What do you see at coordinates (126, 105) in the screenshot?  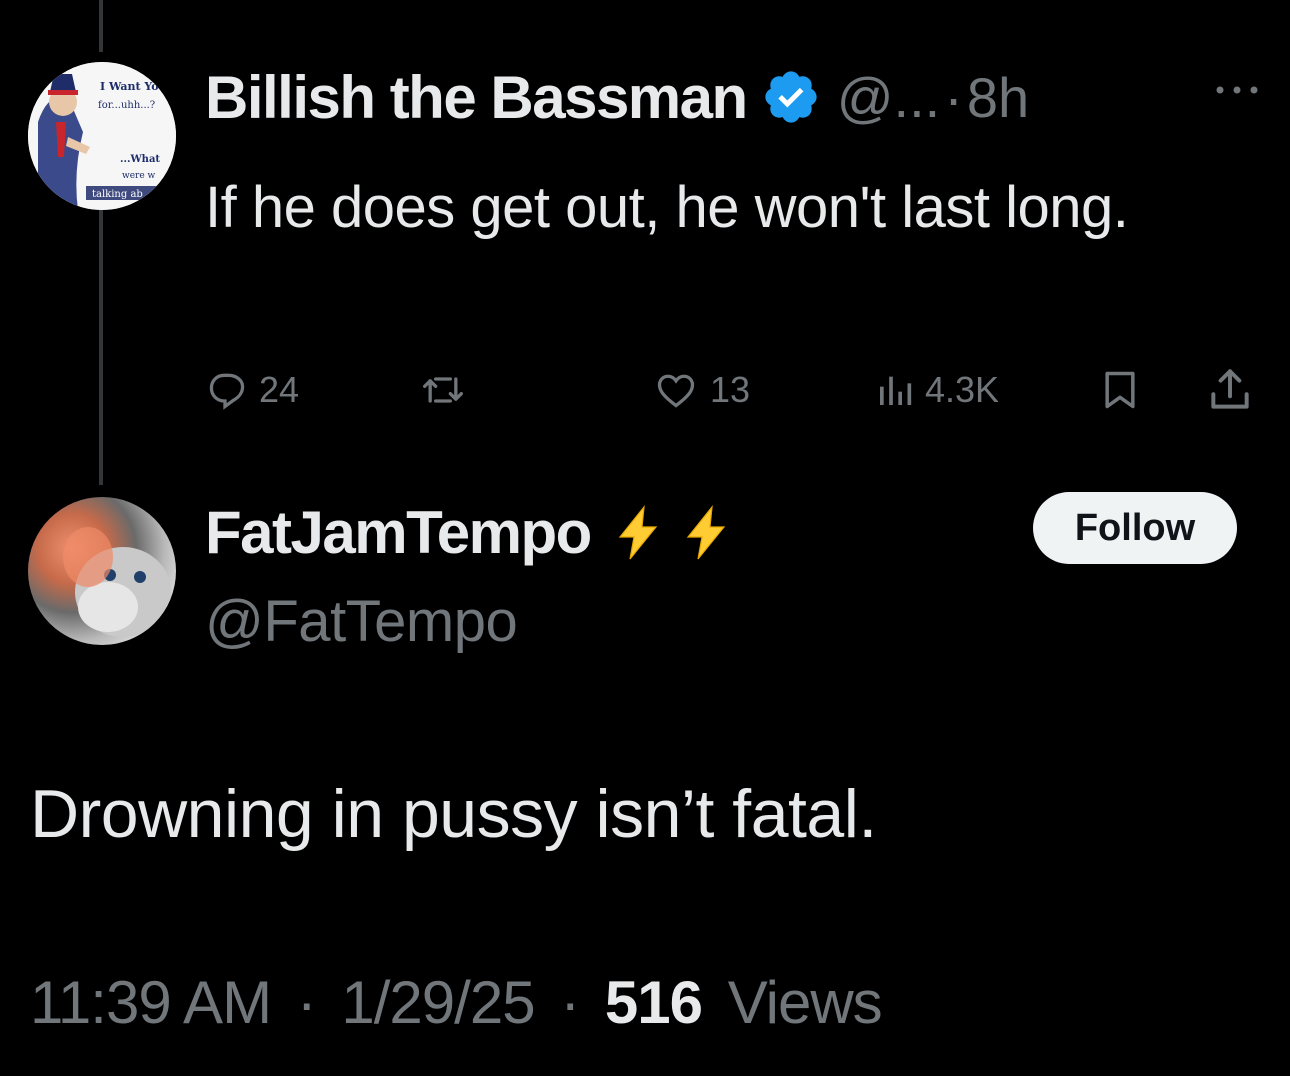 I see `avatar-caption-2: for...uhh...?` at bounding box center [126, 105].